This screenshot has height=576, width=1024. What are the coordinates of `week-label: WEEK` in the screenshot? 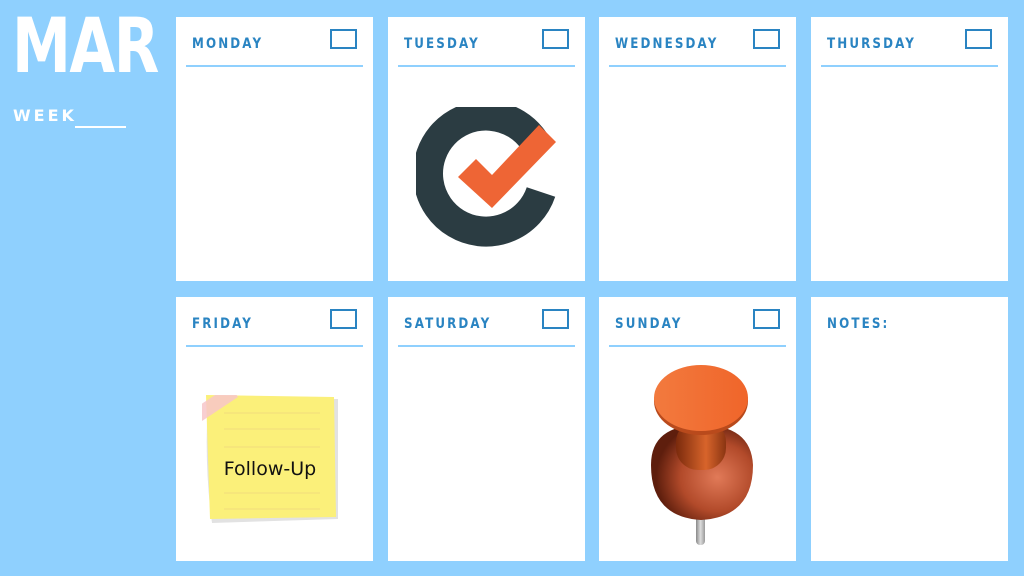 It's located at (45, 115).